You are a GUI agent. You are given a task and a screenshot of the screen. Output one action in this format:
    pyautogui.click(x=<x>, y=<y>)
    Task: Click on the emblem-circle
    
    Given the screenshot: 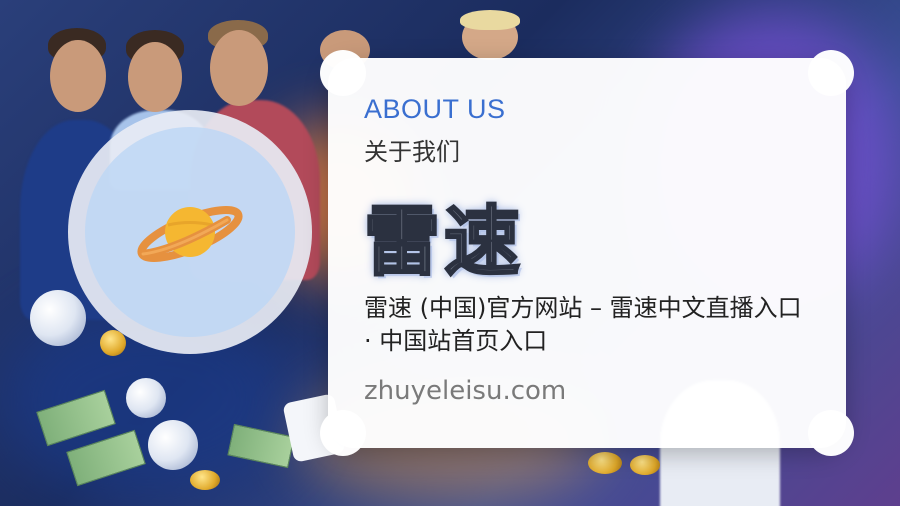 What is the action you would take?
    pyautogui.click(x=190, y=232)
    